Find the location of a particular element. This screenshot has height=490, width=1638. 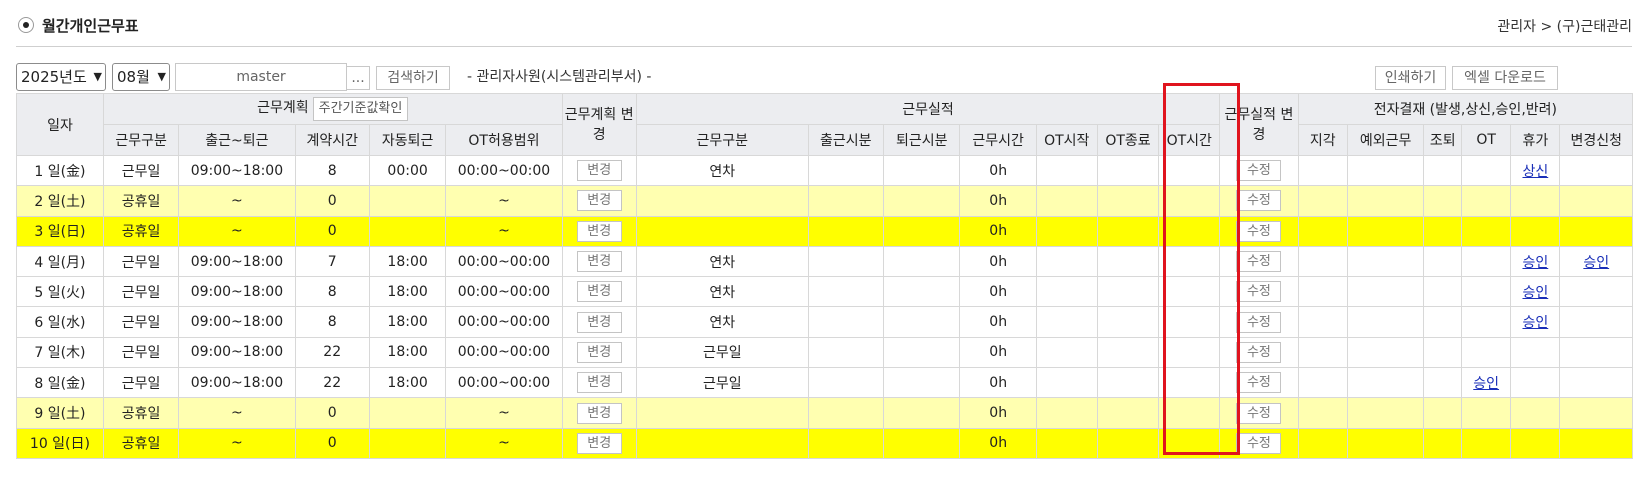

ot-cell: ~ is located at coordinates (504, 231).